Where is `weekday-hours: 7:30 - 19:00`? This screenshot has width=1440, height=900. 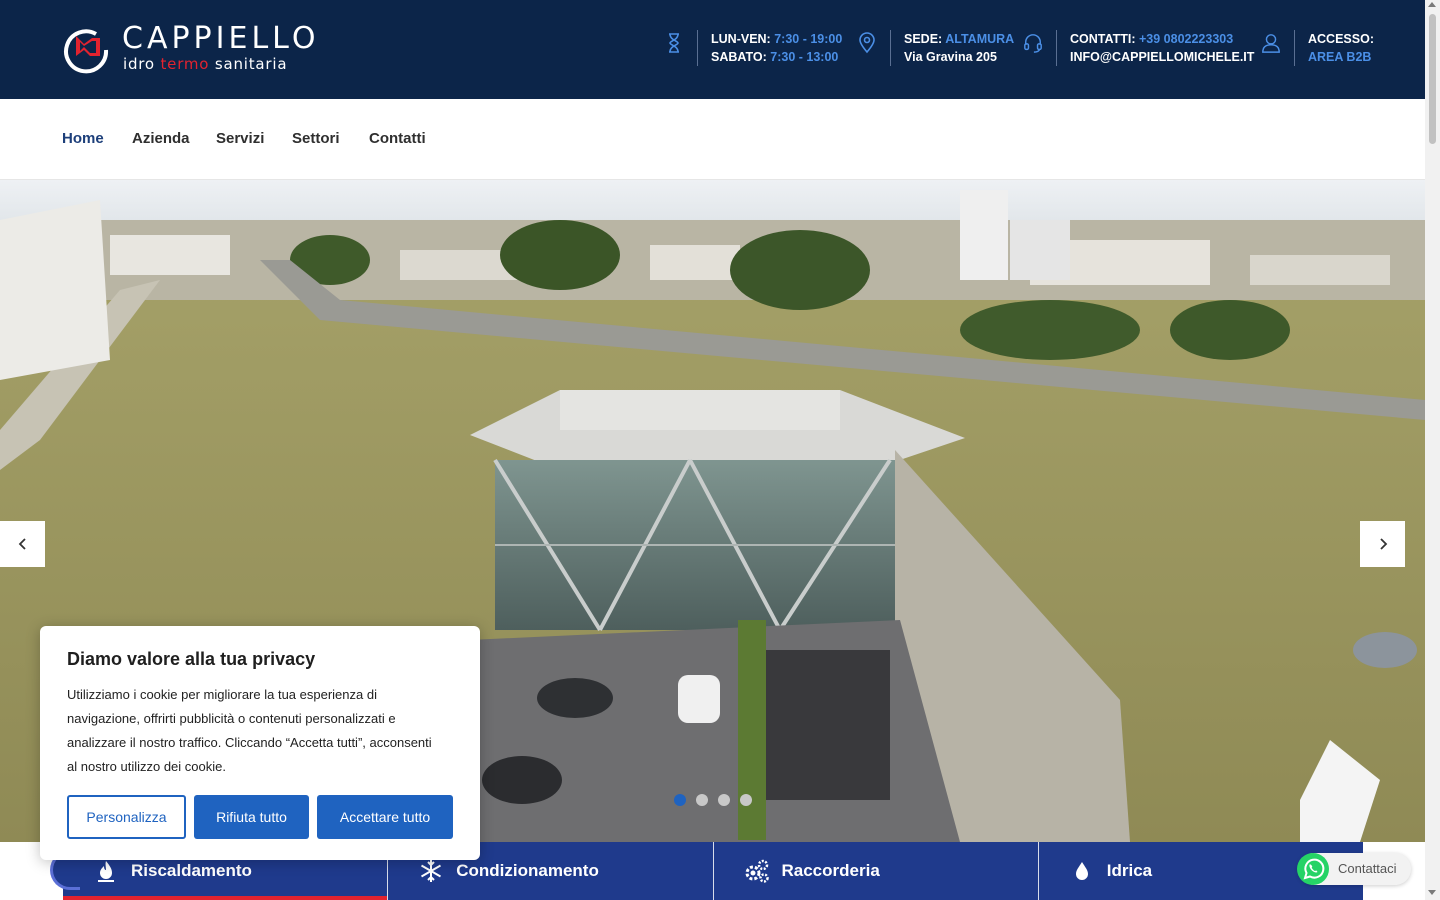 weekday-hours: 7:30 - 19:00 is located at coordinates (808, 39).